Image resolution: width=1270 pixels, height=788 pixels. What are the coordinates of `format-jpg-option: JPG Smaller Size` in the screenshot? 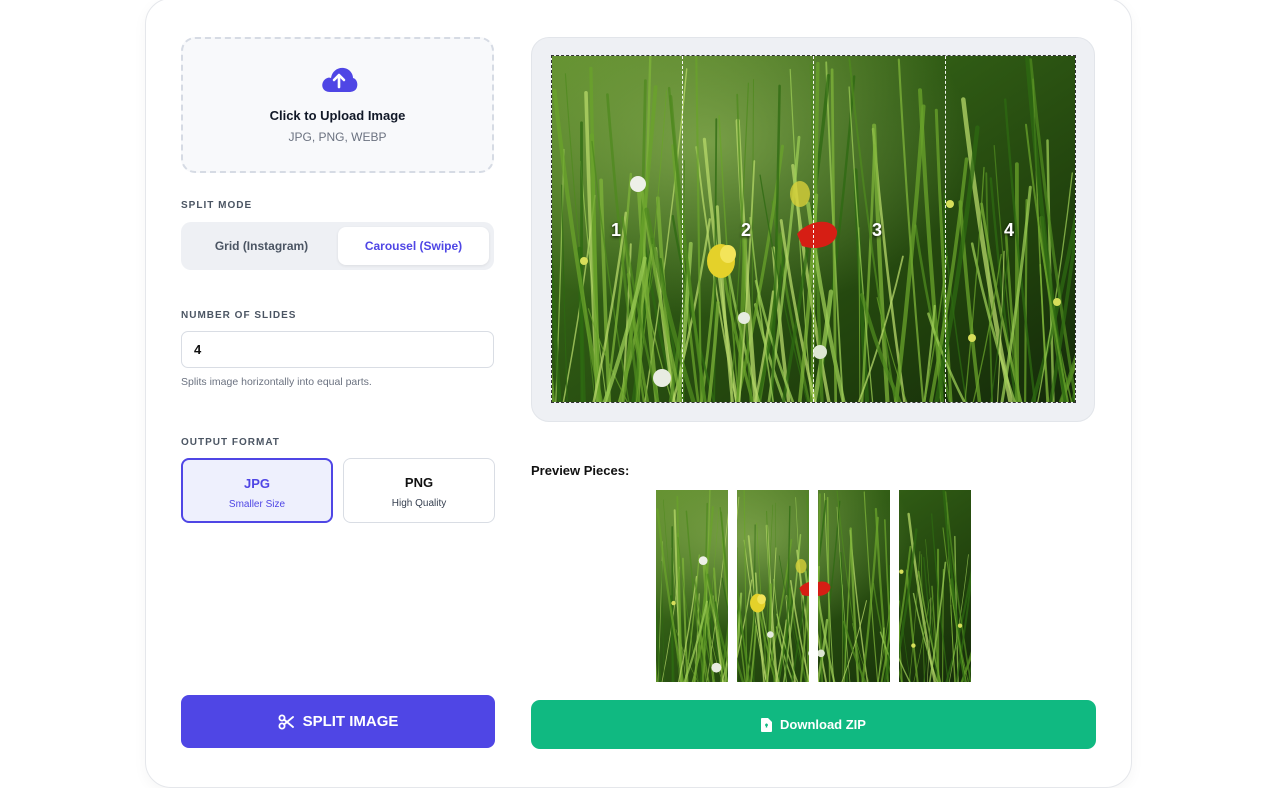 It's located at (257, 490).